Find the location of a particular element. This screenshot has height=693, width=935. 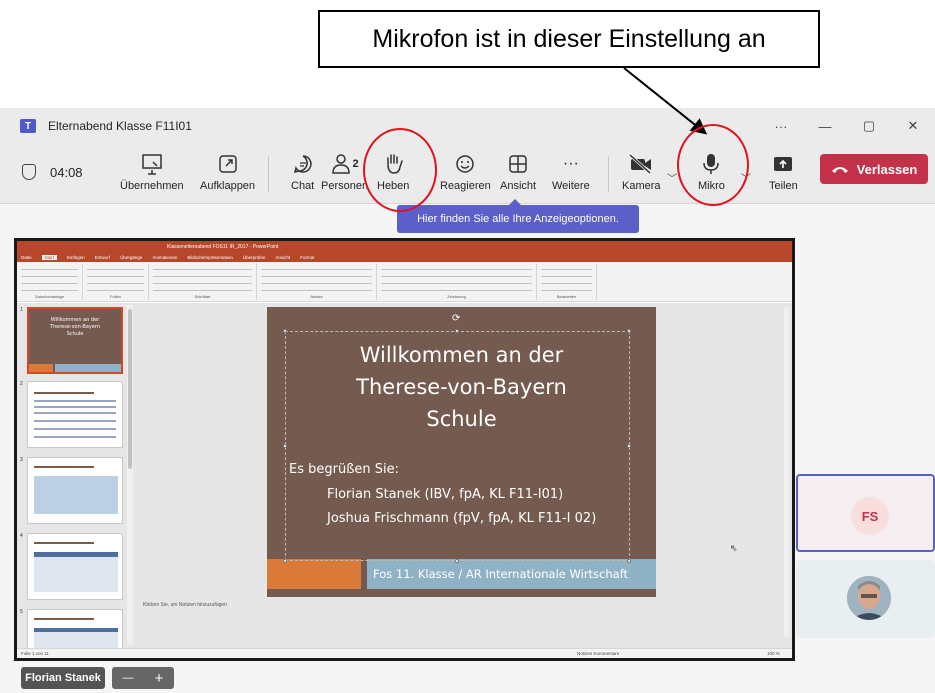

ppt-tab: Animationen is located at coordinates (164, 257).